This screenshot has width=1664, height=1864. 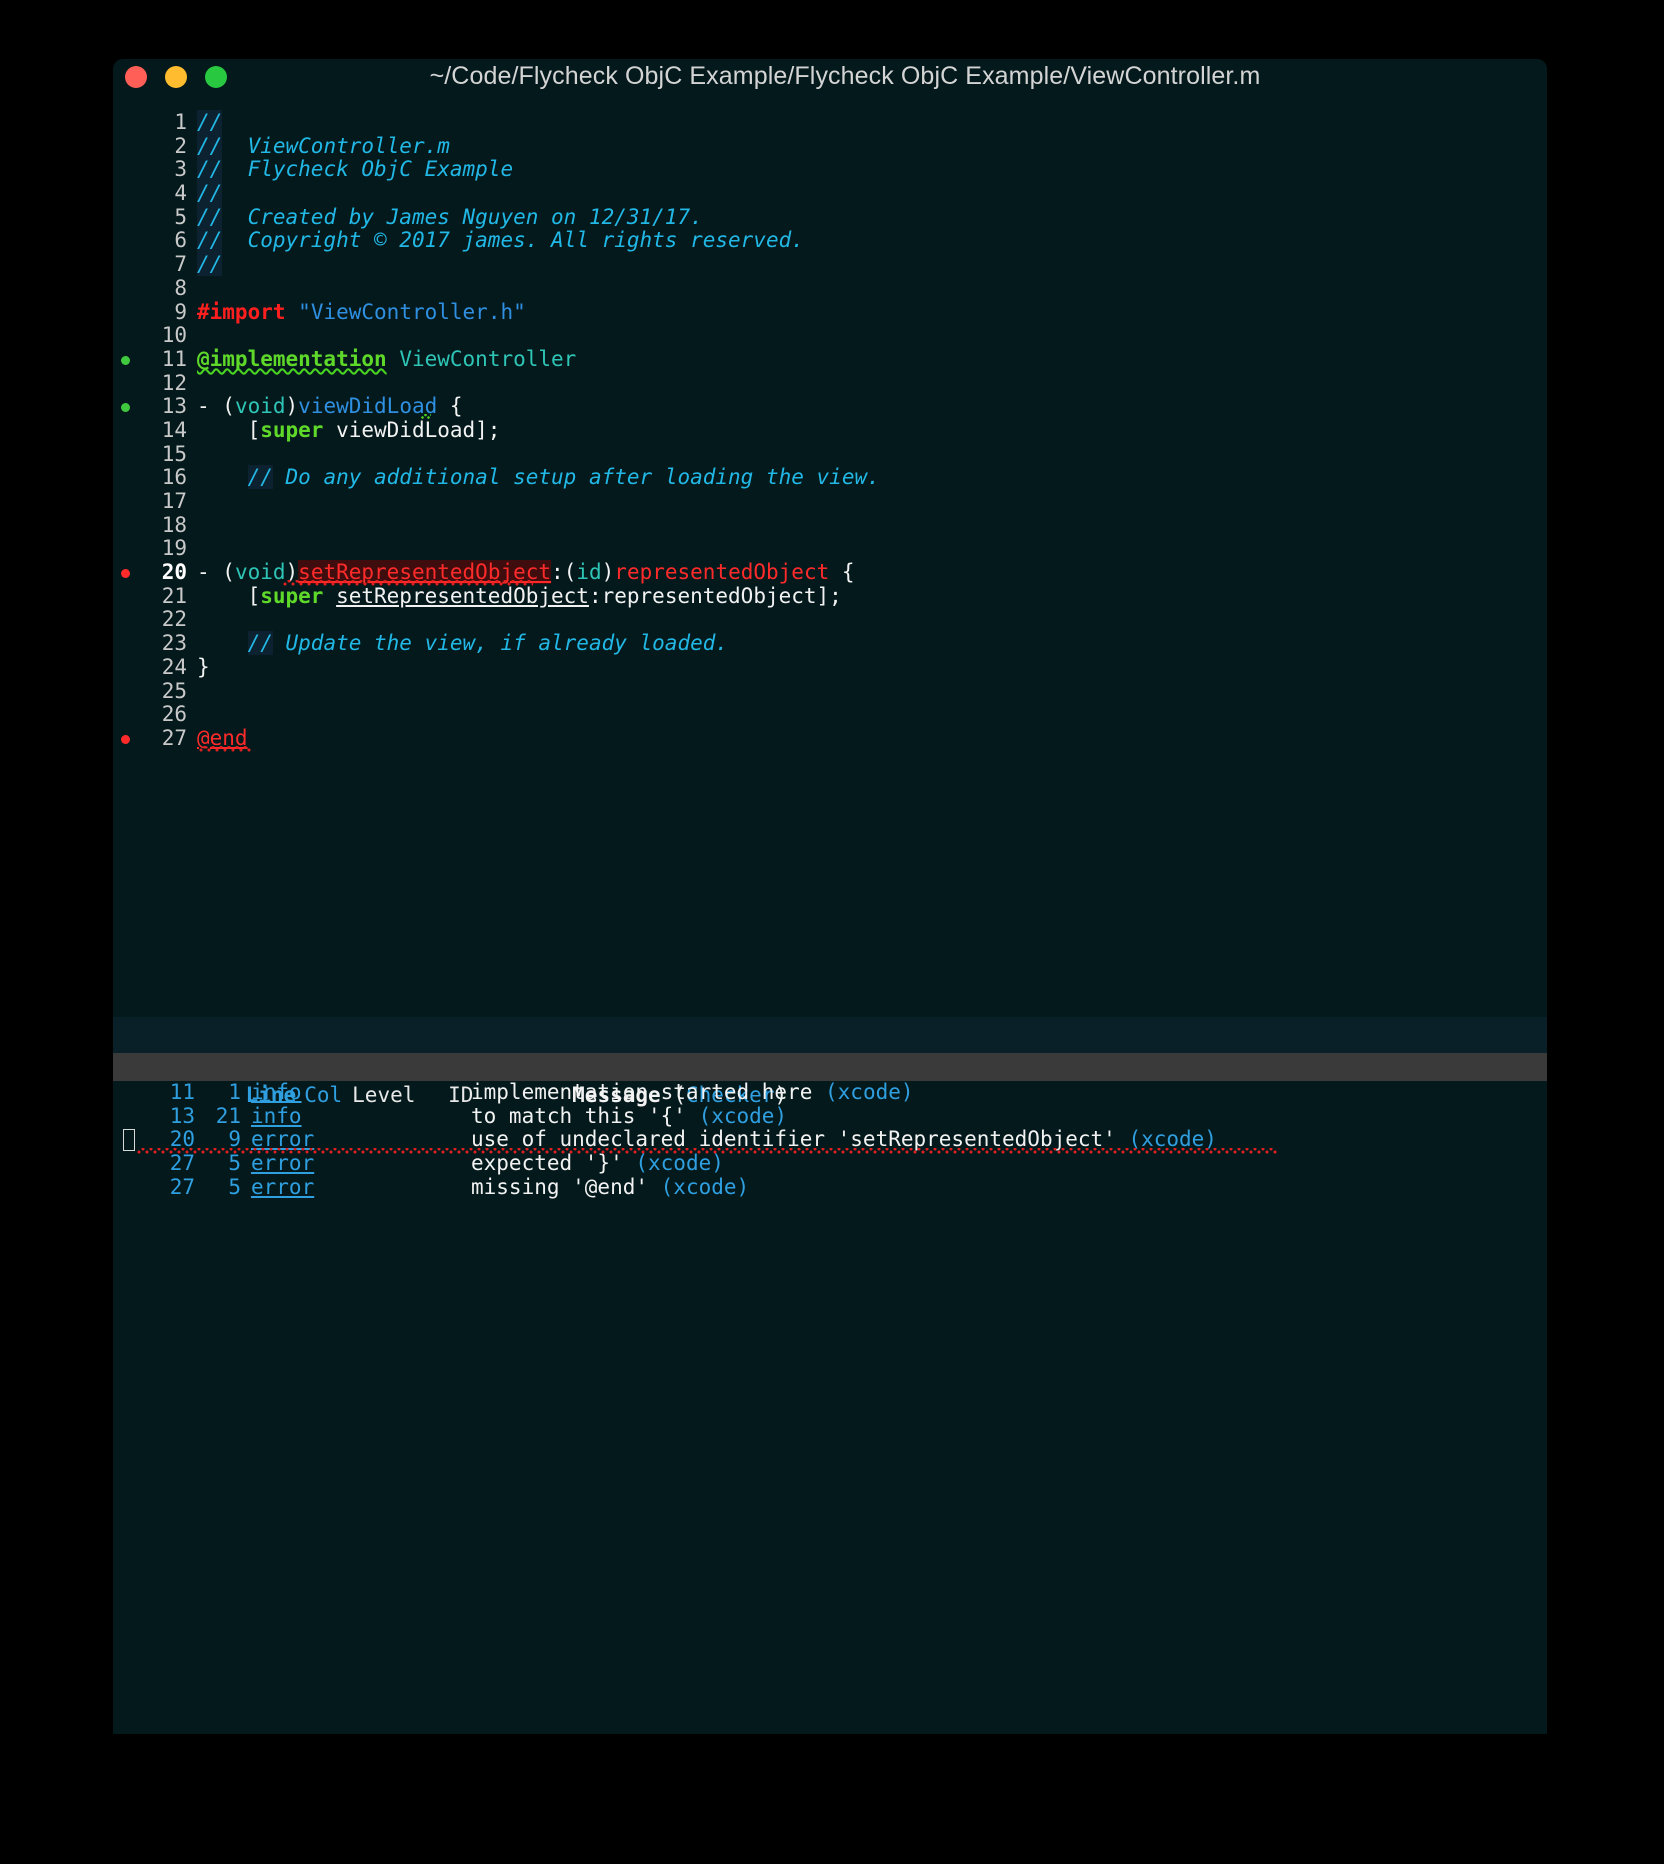 What do you see at coordinates (564, 572) in the screenshot?
I see `code-token: :(` at bounding box center [564, 572].